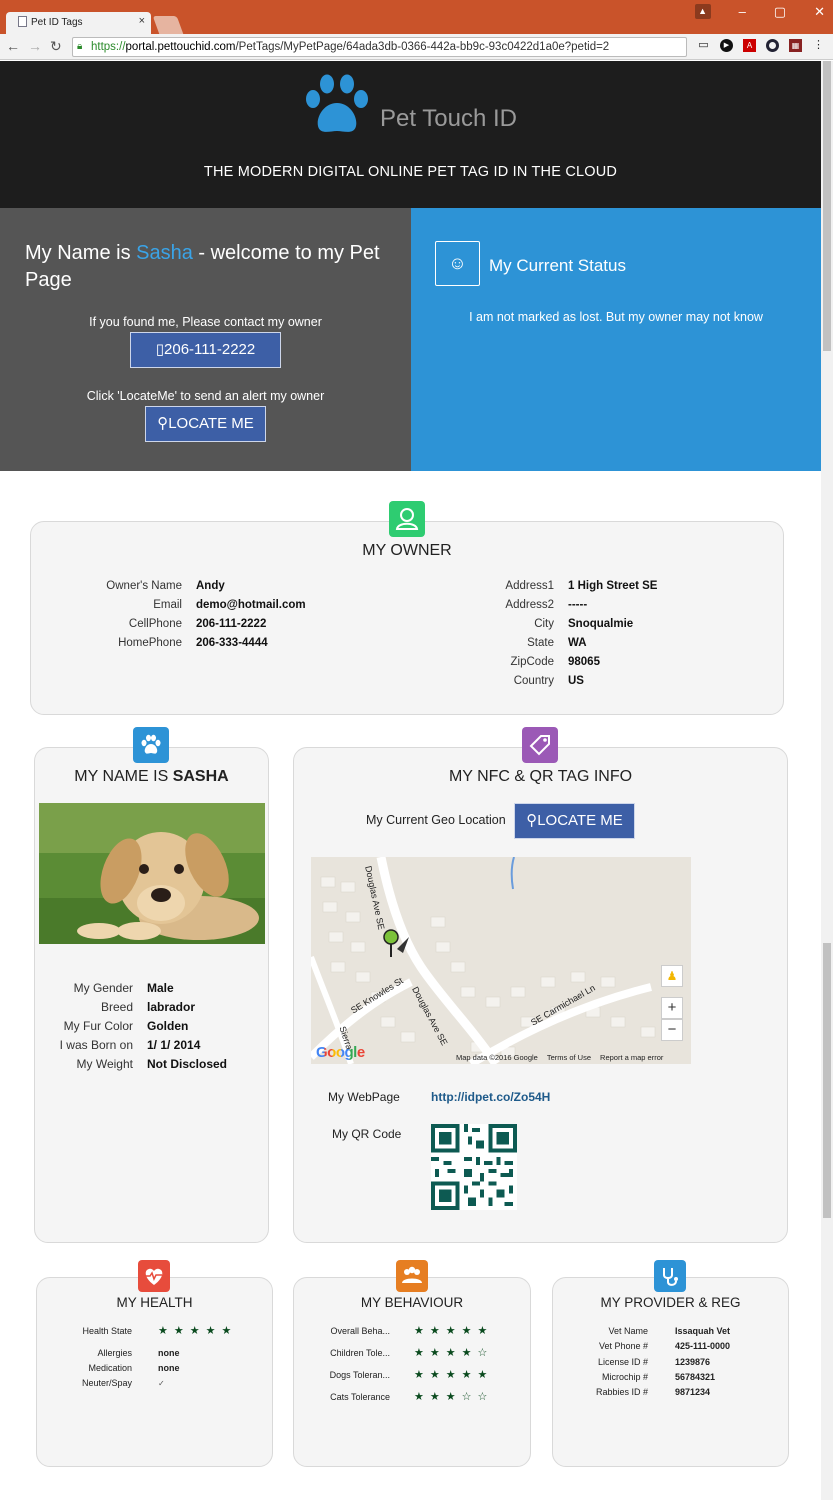  Describe the element at coordinates (116, 1007) in the screenshot. I see `field-label: Breed` at that location.